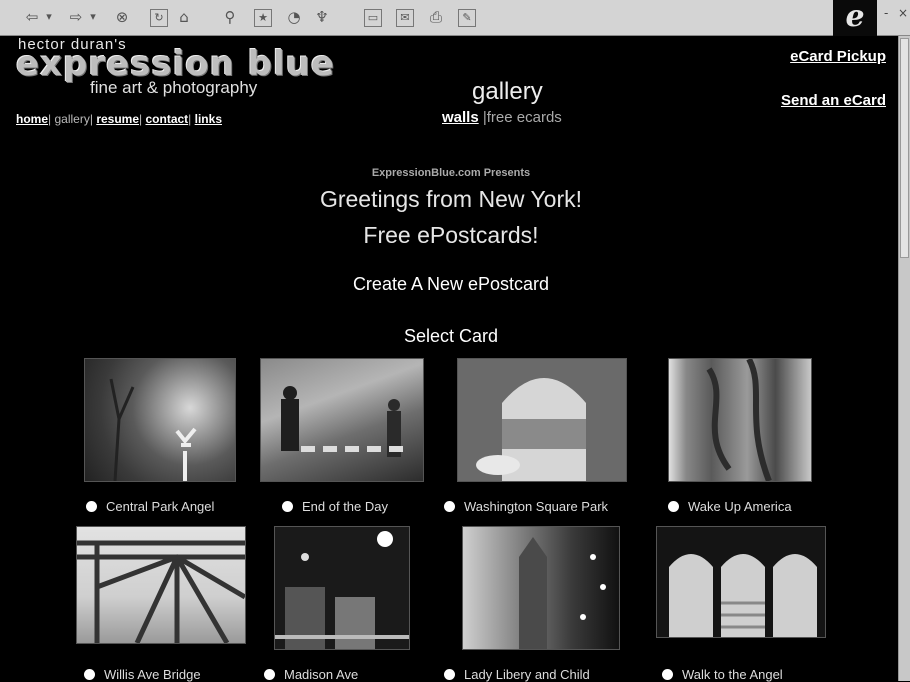 The height and width of the screenshot is (682, 910). I want to click on nav-resume-link: resume, so click(117, 119).